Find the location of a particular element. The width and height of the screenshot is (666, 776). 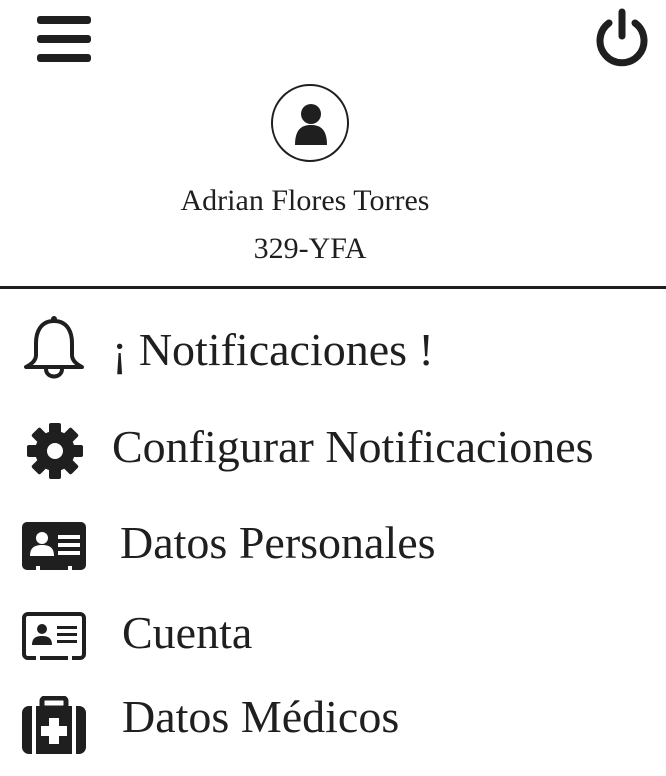

power-icon is located at coordinates (622, 37).